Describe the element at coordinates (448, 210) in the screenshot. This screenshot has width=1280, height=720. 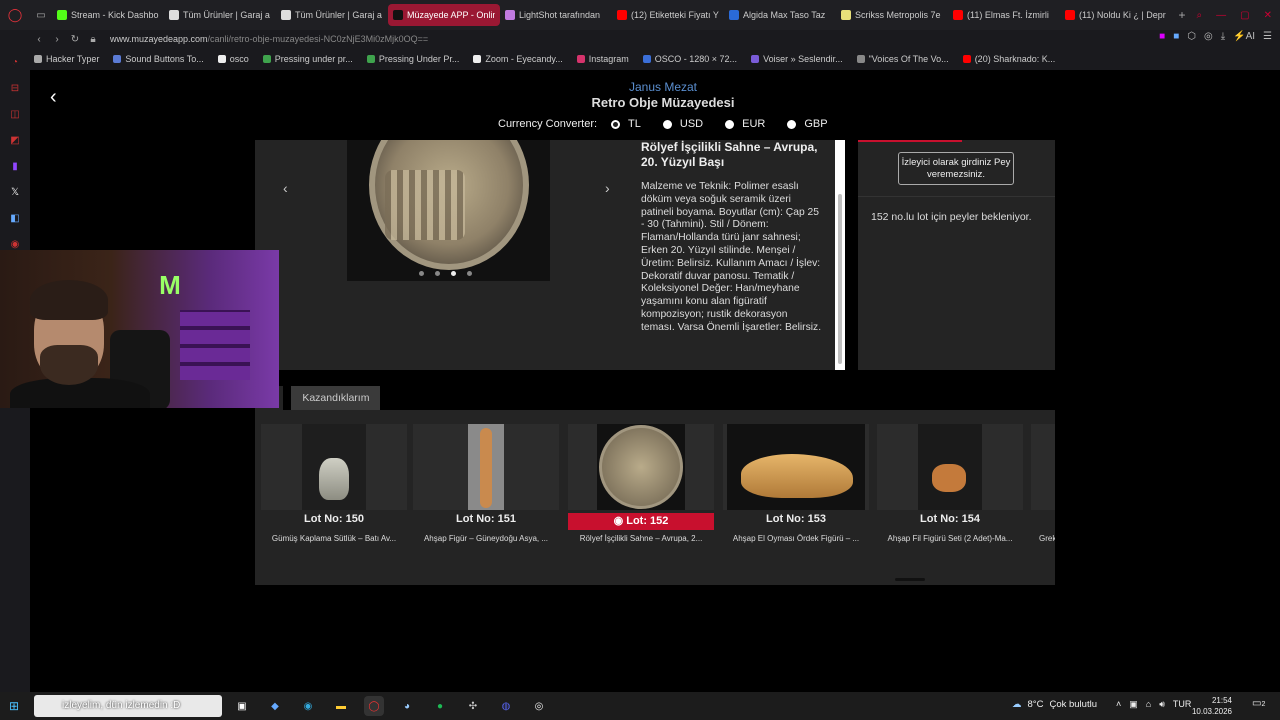
I see `item-image` at that location.